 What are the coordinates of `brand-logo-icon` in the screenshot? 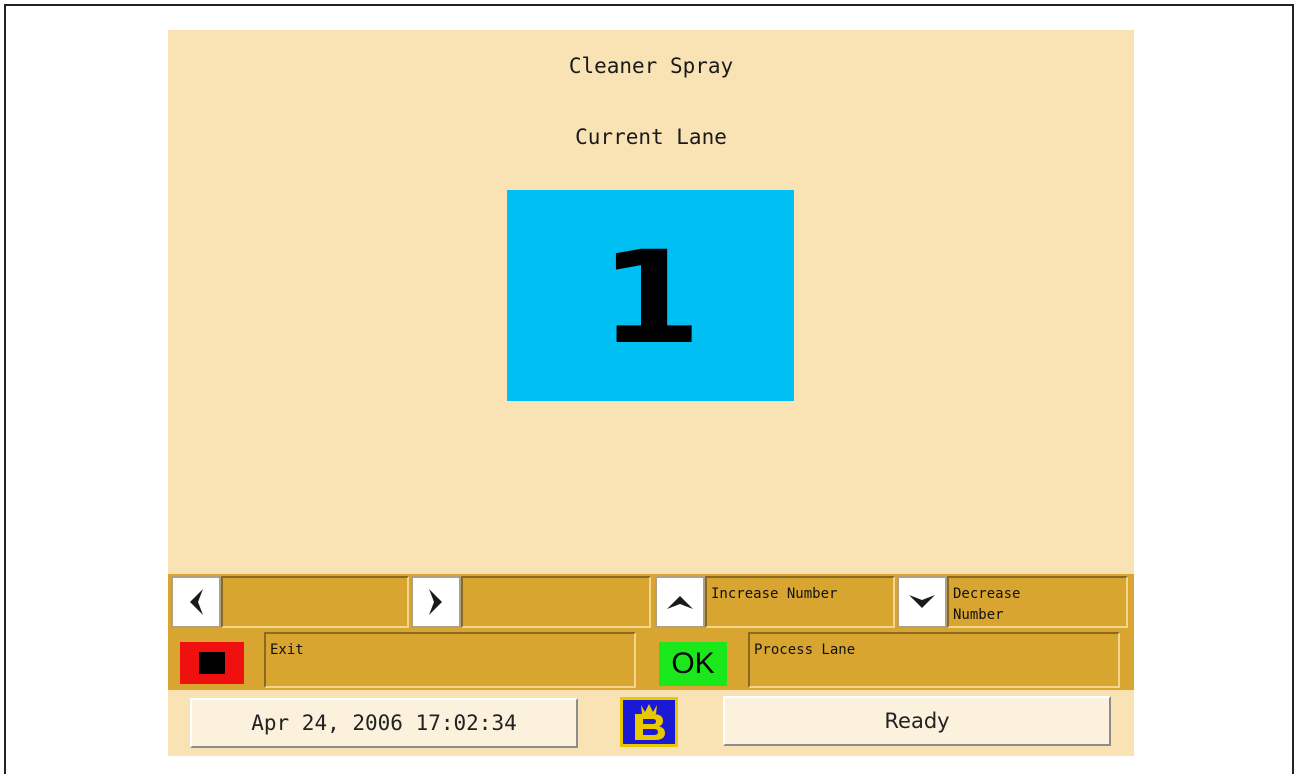 It's located at (649, 722).